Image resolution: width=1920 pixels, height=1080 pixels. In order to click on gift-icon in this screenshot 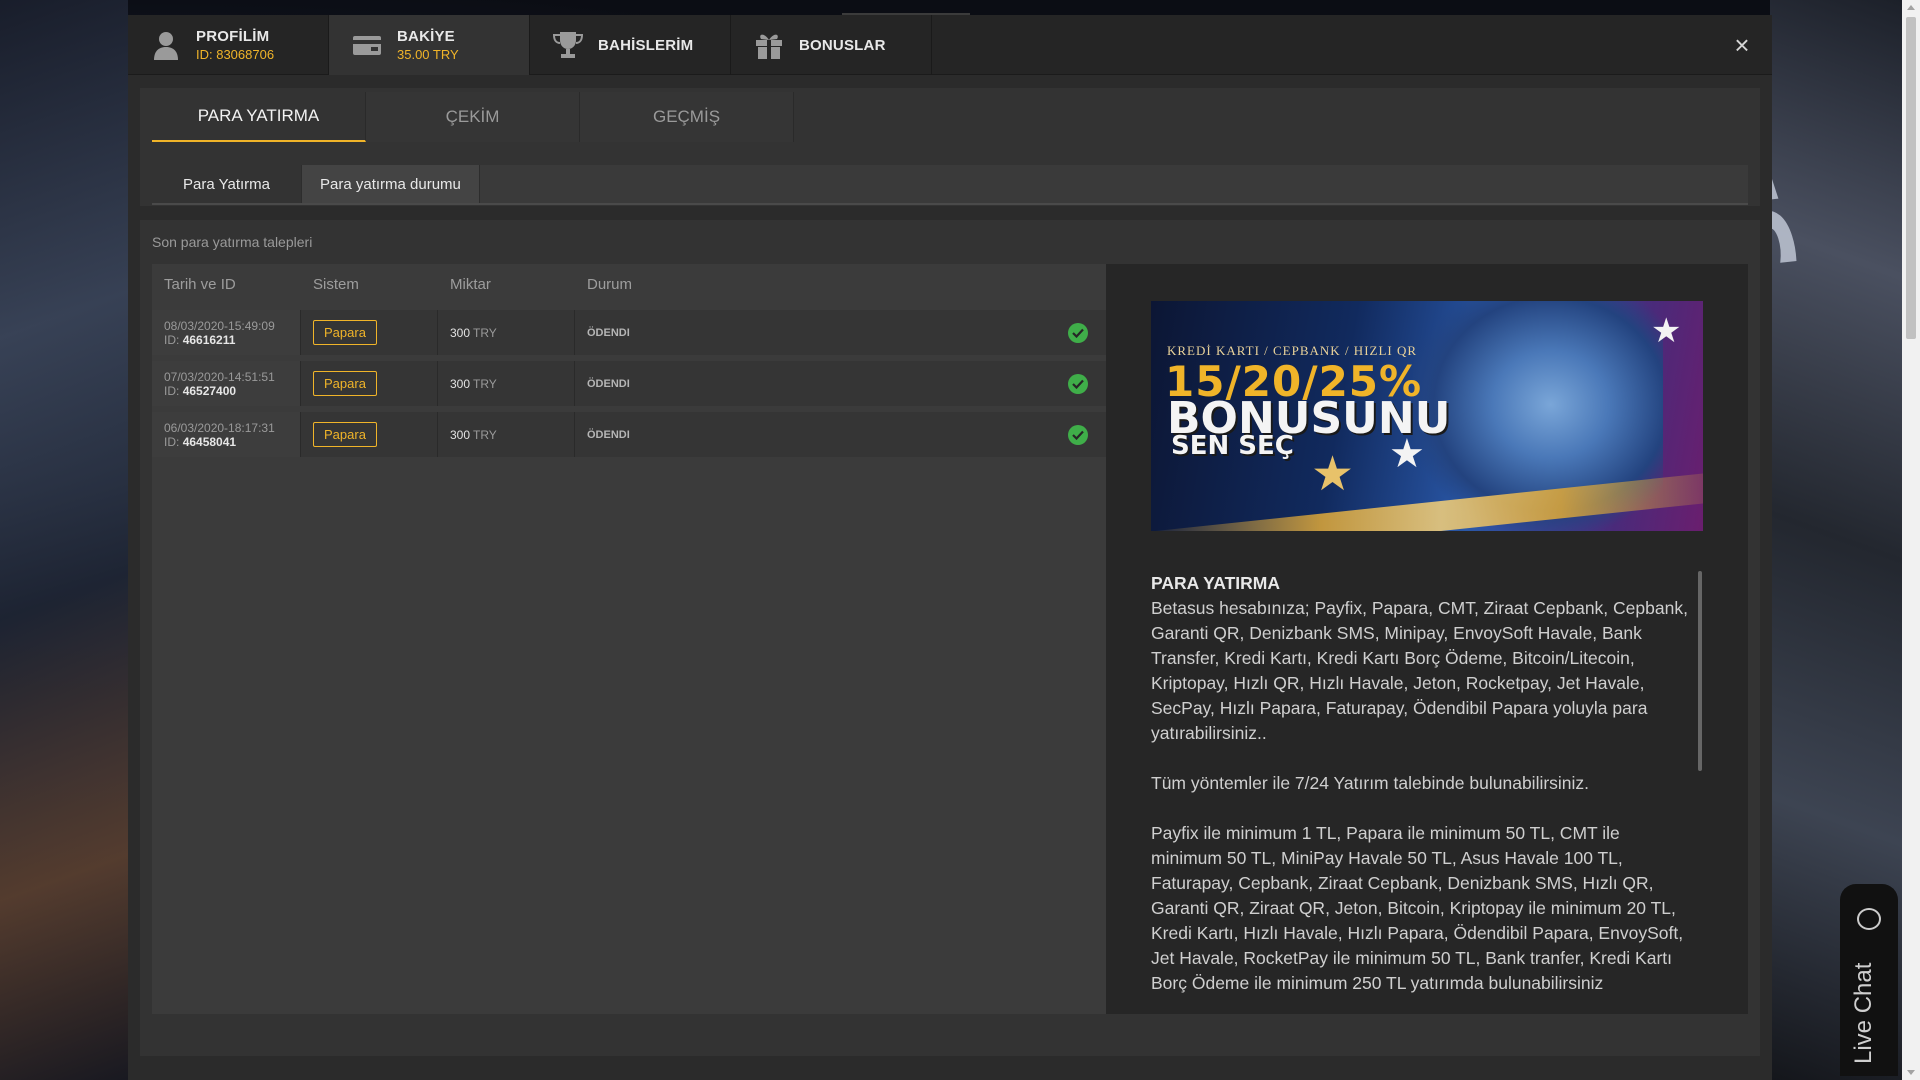, I will do `click(769, 45)`.